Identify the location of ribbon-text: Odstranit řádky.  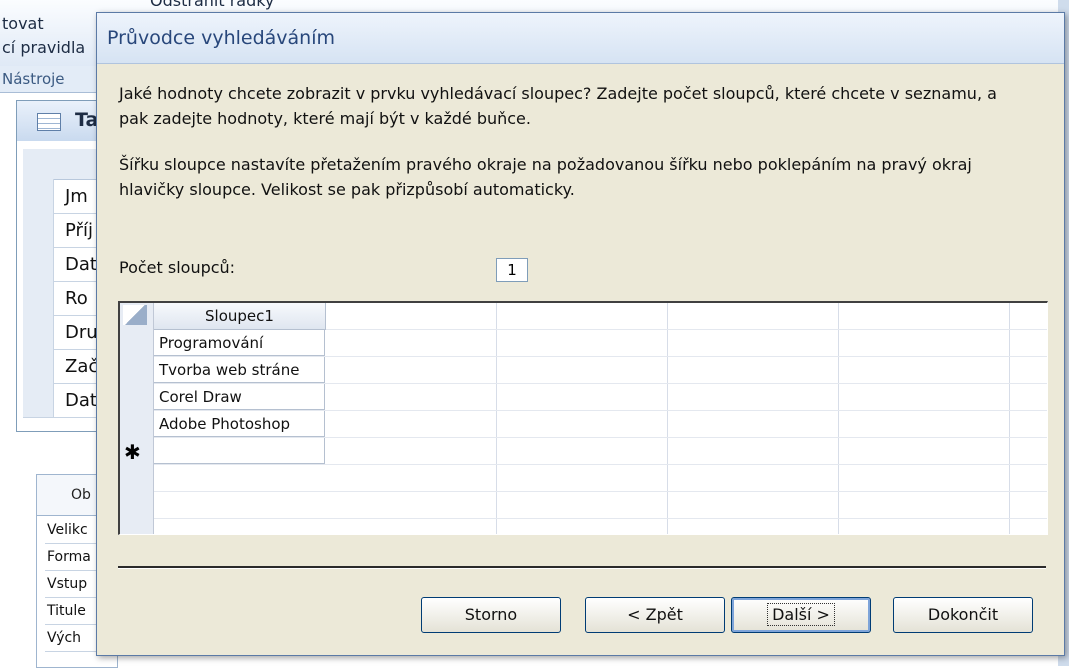
(212, 5).